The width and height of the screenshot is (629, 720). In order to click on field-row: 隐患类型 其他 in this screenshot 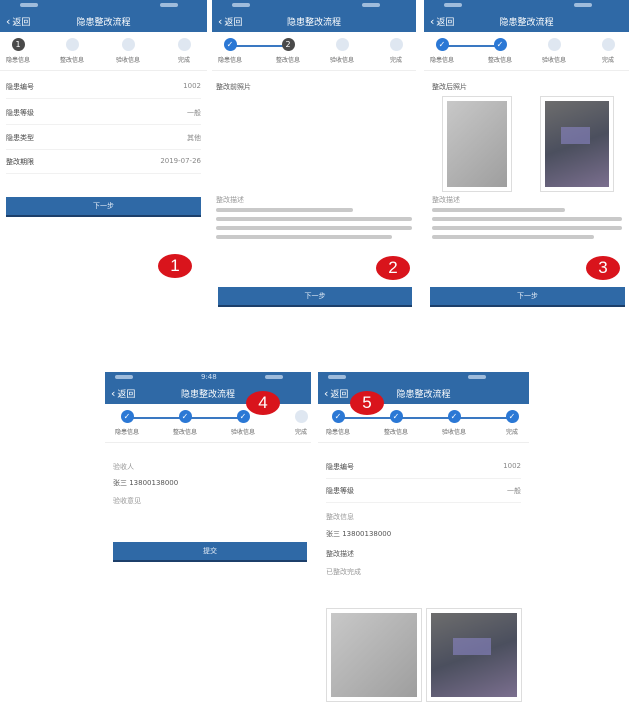, I will do `click(103, 141)`.